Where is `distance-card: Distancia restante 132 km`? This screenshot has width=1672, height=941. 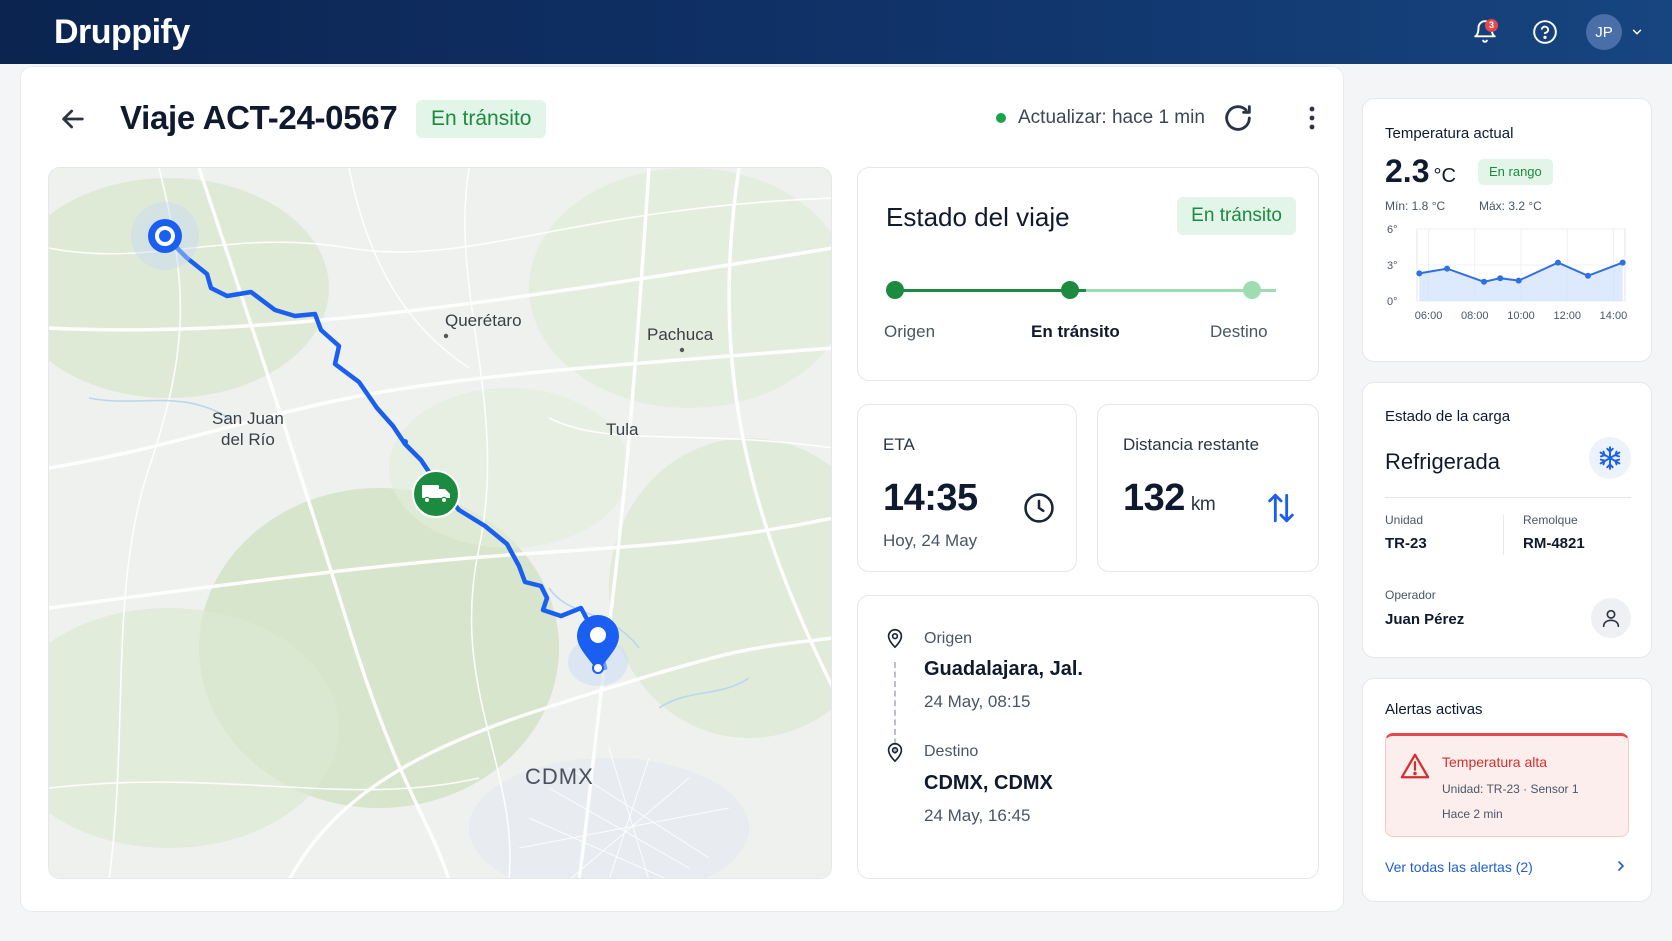
distance-card: Distancia restante 132 km is located at coordinates (1208, 488).